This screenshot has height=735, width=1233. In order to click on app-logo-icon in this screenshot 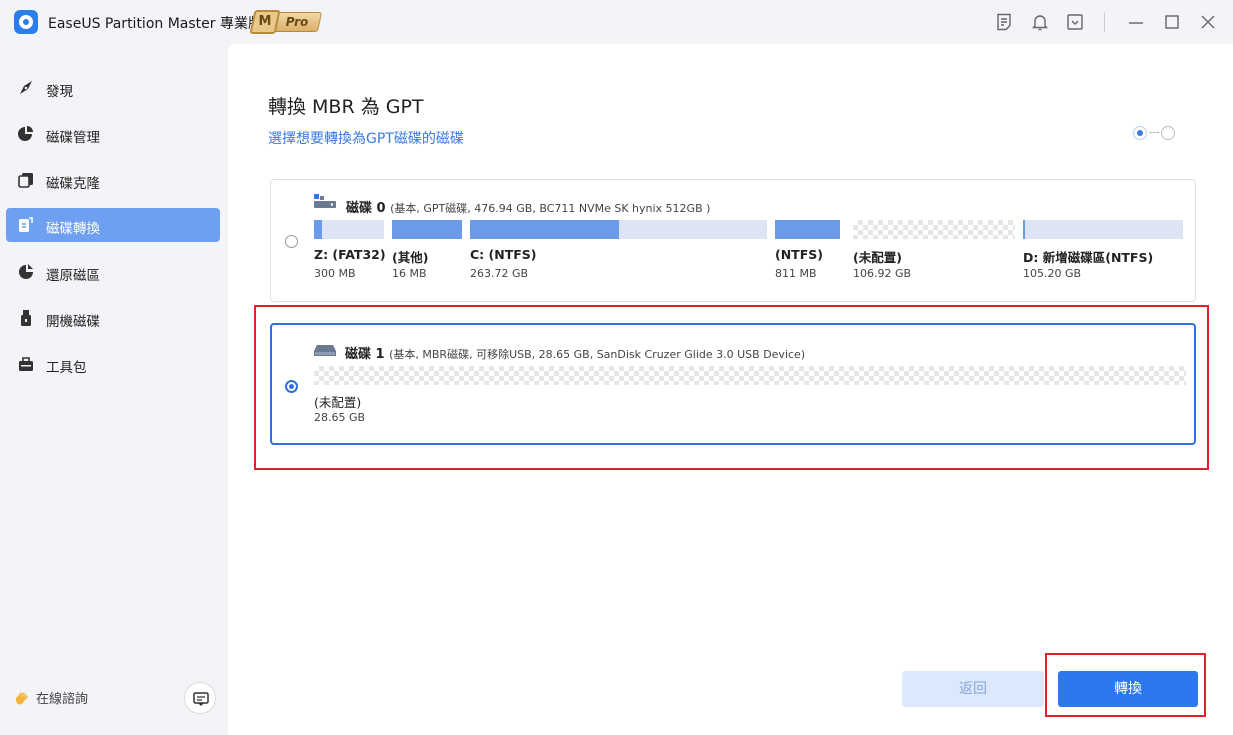, I will do `click(26, 22)`.